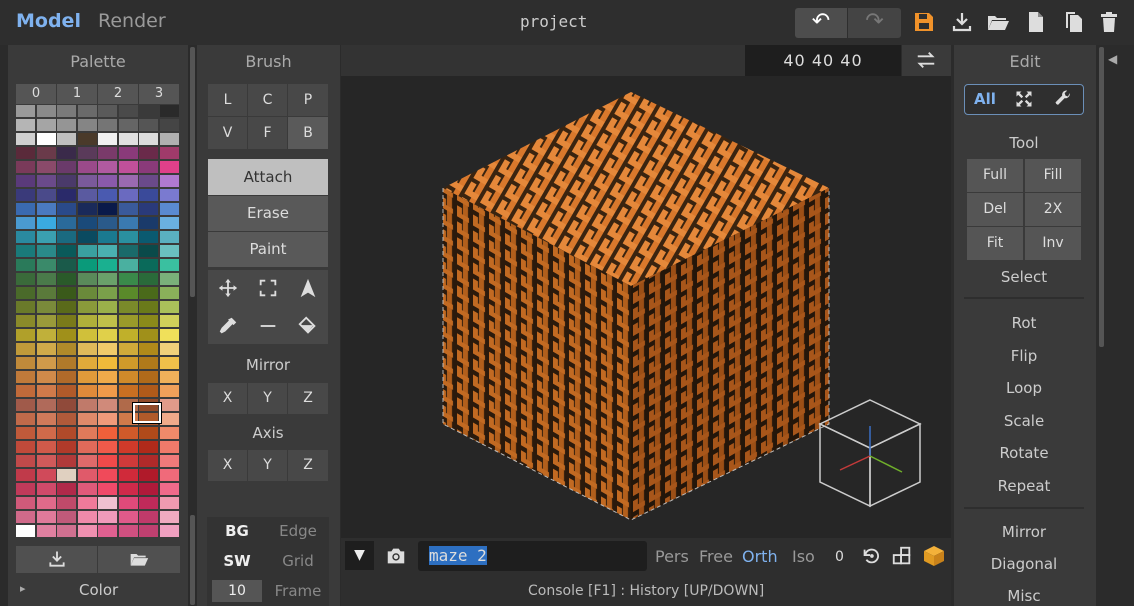  Describe the element at coordinates (192, 560) in the screenshot. I see `brush-scrollbar` at that location.